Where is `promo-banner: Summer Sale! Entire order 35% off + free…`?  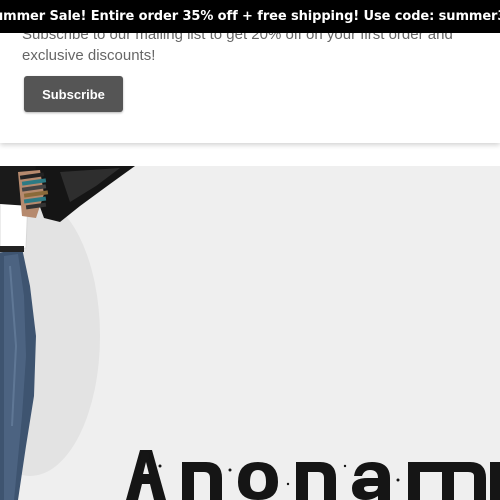
promo-banner: Summer Sale! Entire order 35% off + free… is located at coordinates (250, 16).